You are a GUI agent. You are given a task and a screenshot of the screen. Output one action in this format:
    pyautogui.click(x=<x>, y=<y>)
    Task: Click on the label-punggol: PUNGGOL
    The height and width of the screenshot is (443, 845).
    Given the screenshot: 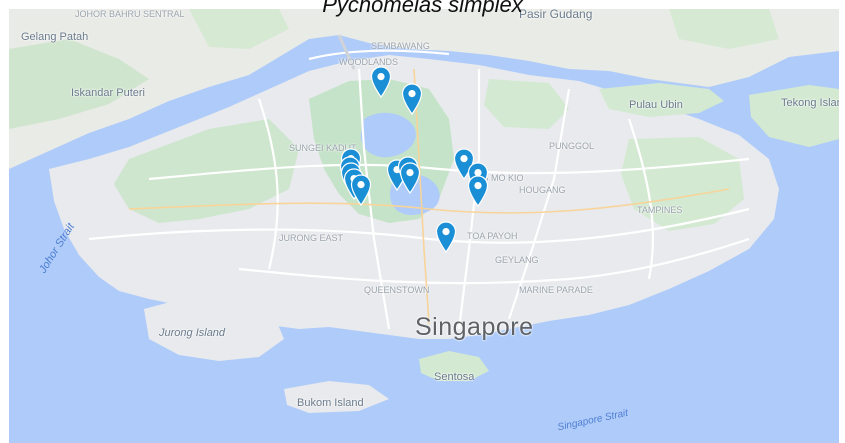 What is the action you would take?
    pyautogui.click(x=572, y=146)
    